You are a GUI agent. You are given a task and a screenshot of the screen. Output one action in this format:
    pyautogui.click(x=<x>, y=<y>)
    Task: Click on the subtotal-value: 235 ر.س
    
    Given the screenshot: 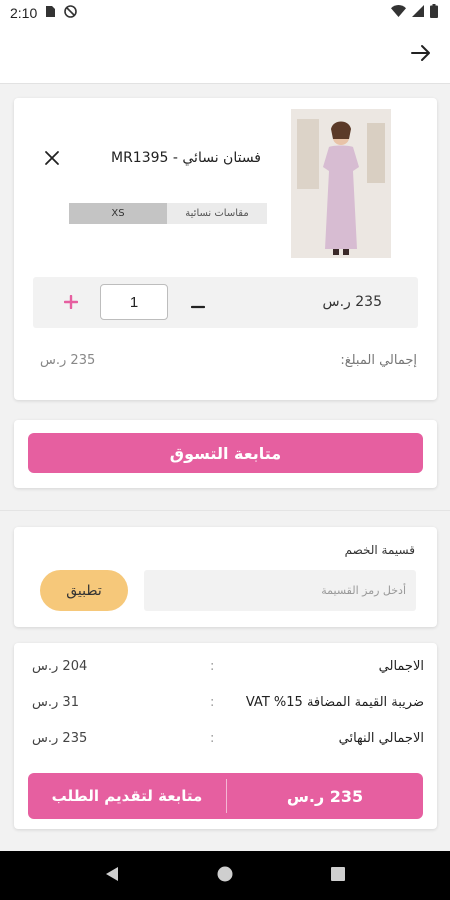 What is the action you would take?
    pyautogui.click(x=68, y=360)
    